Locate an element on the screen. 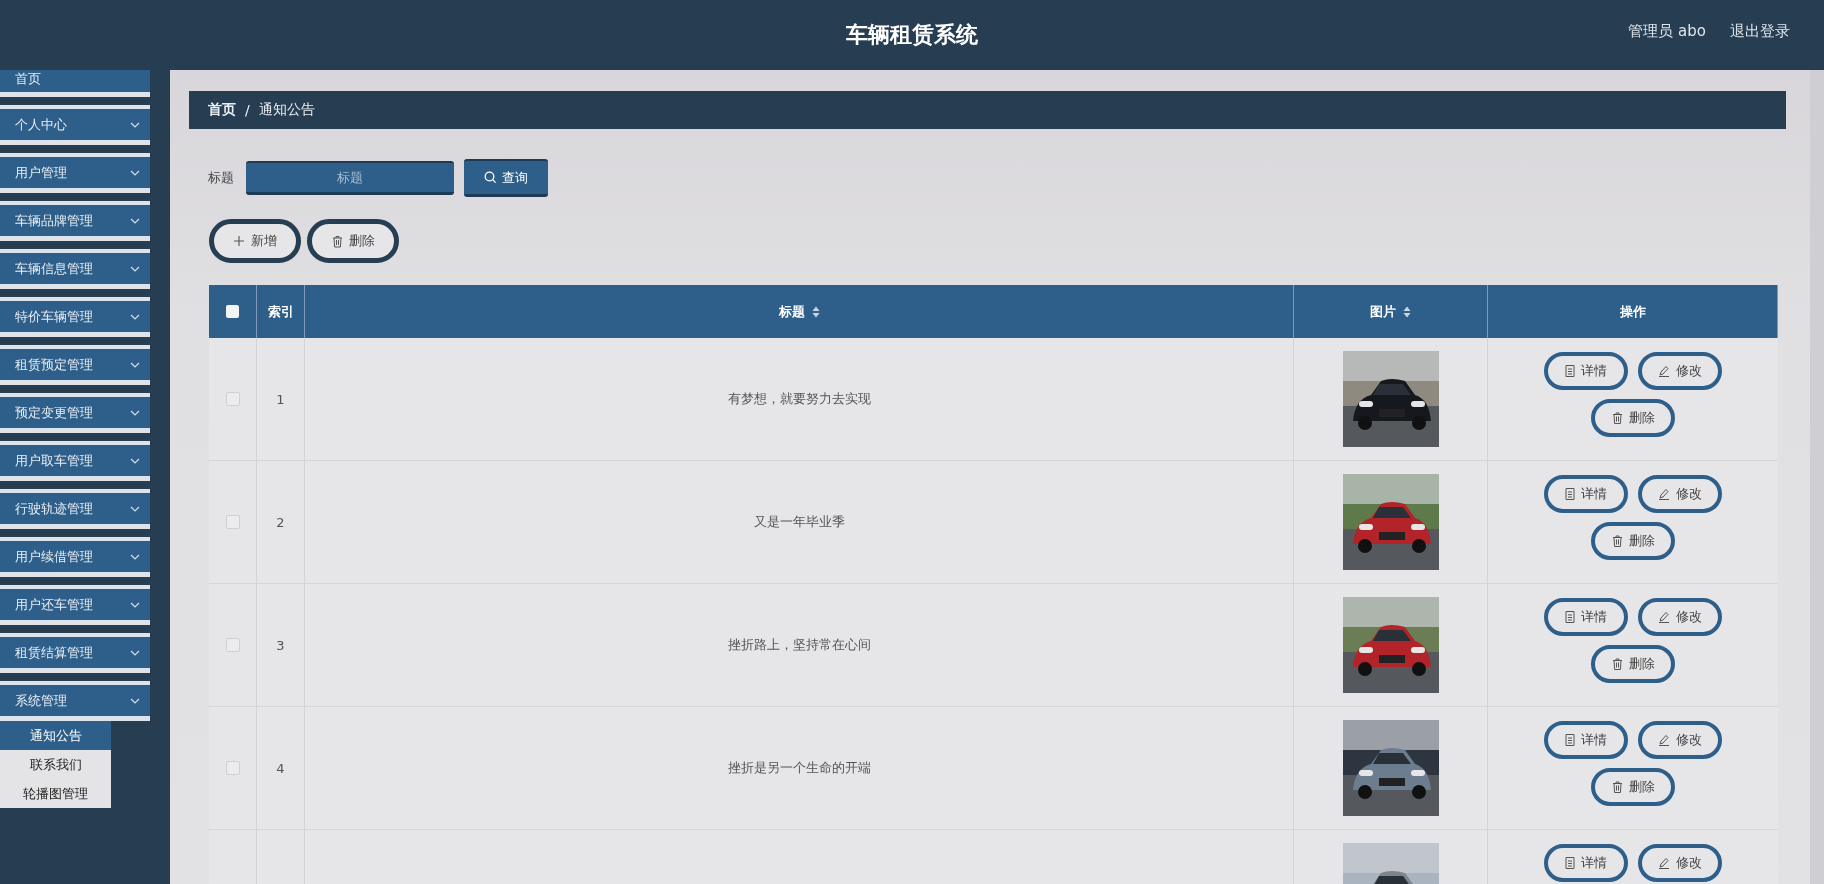  table-cell: 4 is located at coordinates (280, 768).